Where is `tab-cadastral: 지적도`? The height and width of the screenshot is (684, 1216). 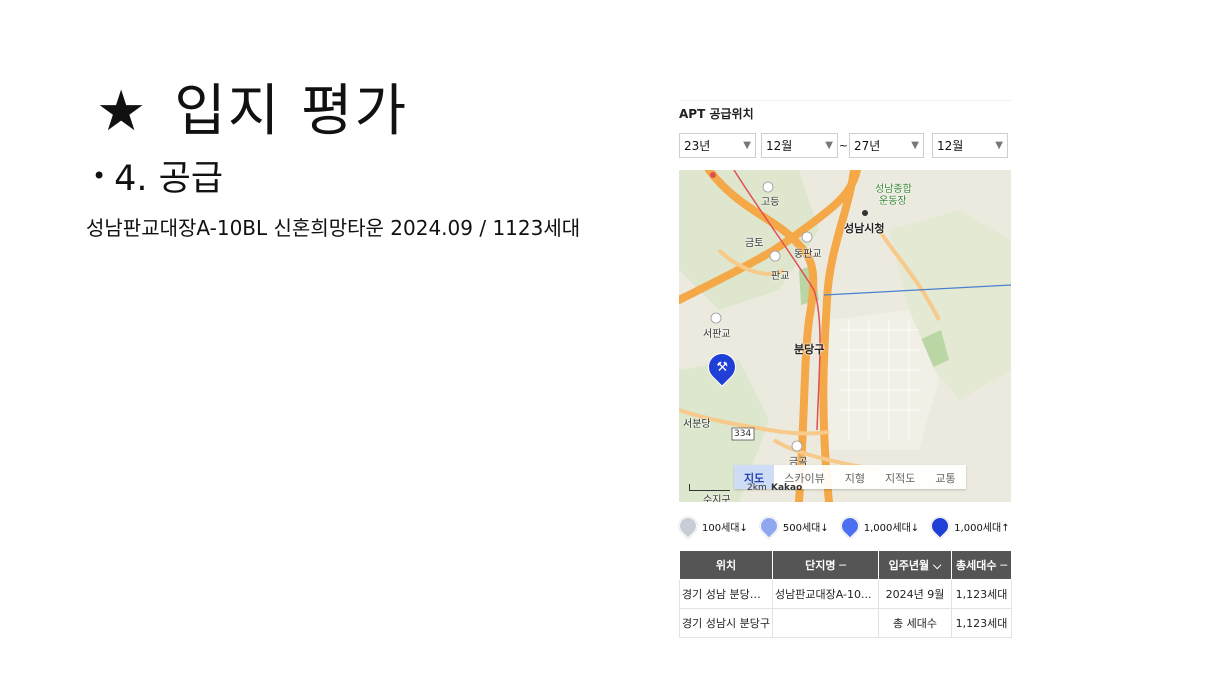
tab-cadastral: 지적도 is located at coordinates (900, 477).